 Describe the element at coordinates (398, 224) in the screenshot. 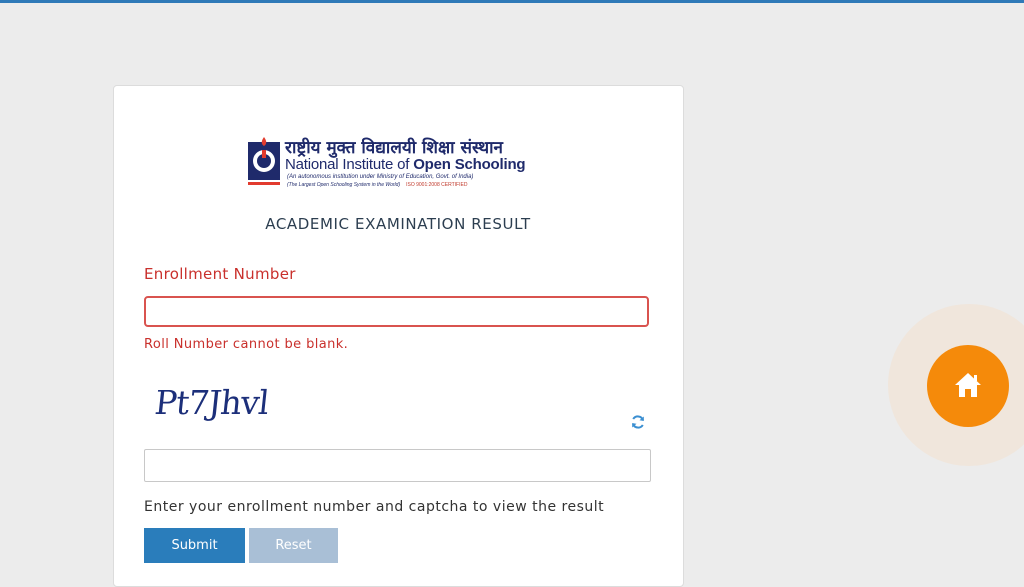

I see `page-title: ACADEMIC EXAMINATION RESULT` at that location.